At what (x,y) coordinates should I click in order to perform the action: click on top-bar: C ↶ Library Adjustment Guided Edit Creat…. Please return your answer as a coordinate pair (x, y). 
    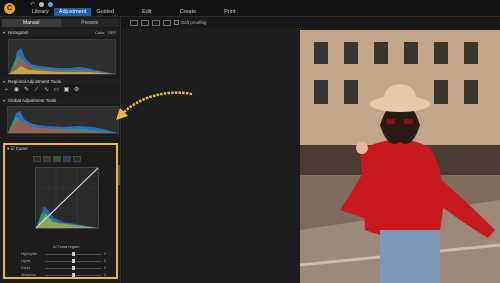
    Looking at the image, I should click on (250, 8).